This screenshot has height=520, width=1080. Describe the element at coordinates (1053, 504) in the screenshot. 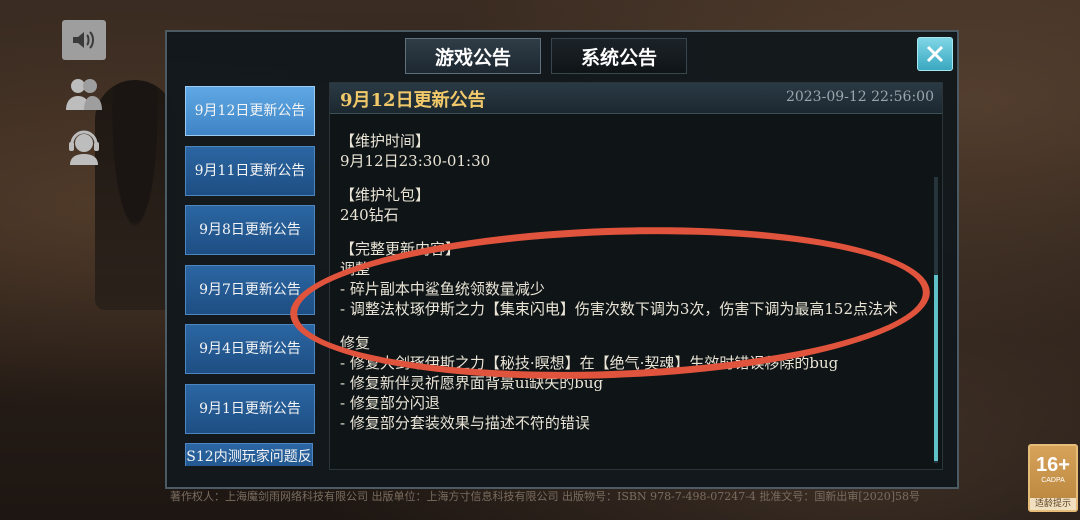

I see `age-rating-label: 适龄提示` at that location.